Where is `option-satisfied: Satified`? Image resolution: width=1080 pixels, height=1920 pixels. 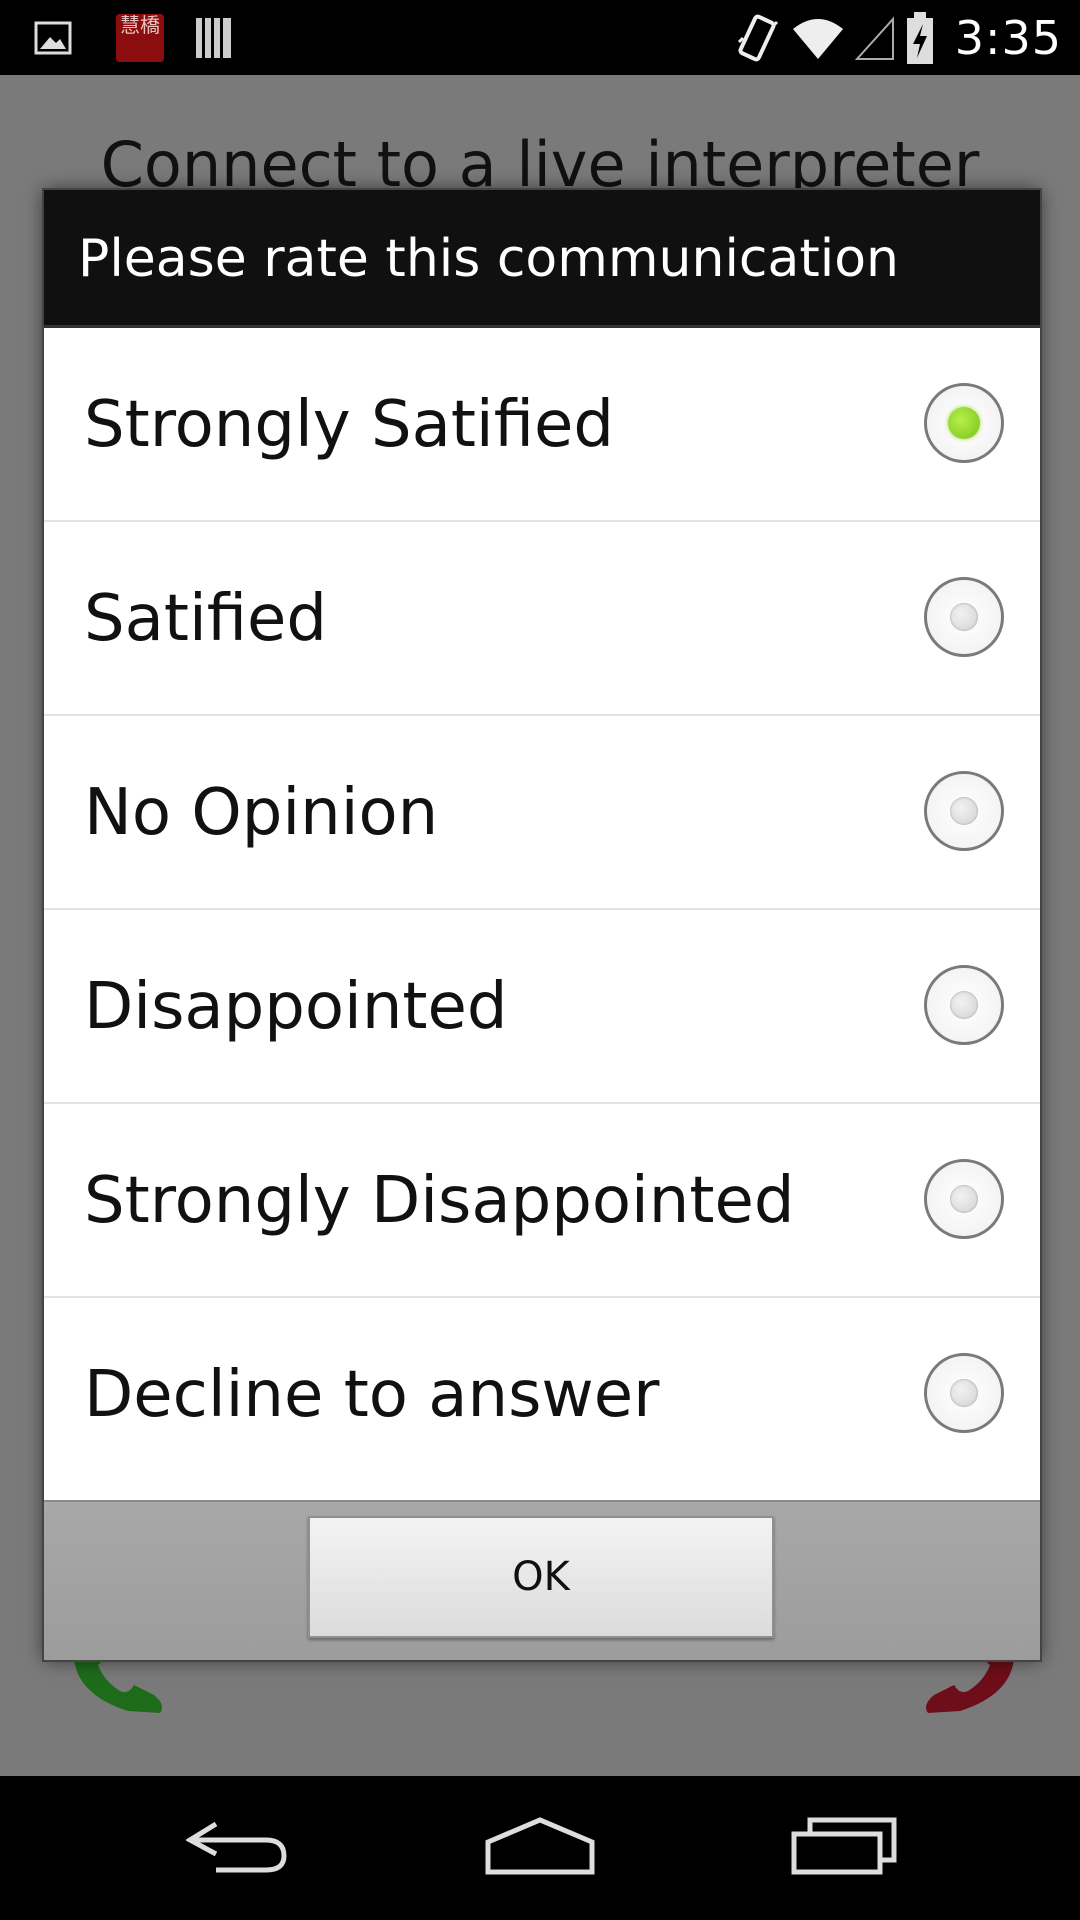
option-satisfied: Satified is located at coordinates (542, 619).